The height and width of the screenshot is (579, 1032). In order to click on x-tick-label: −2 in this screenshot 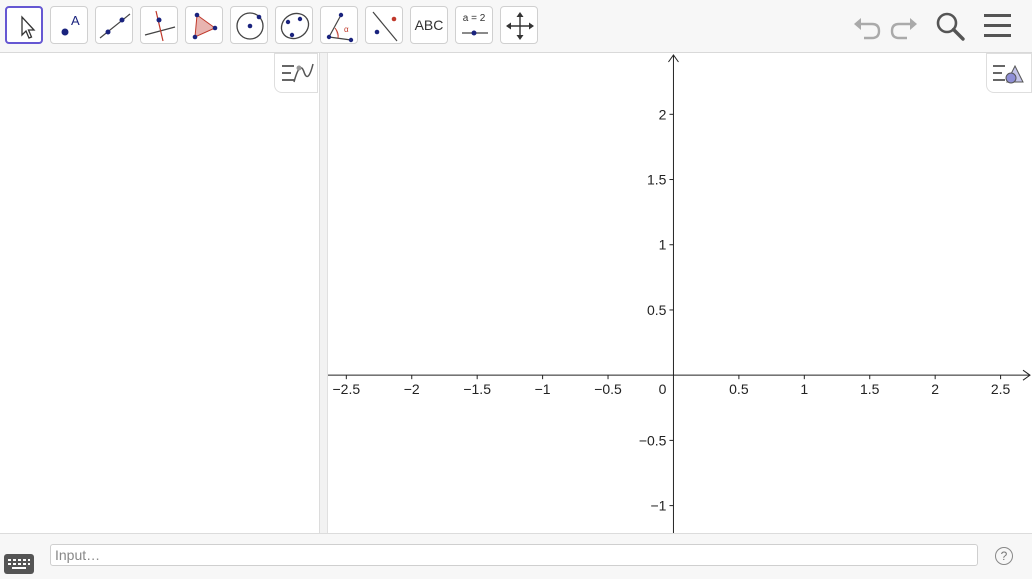, I will do `click(412, 389)`.